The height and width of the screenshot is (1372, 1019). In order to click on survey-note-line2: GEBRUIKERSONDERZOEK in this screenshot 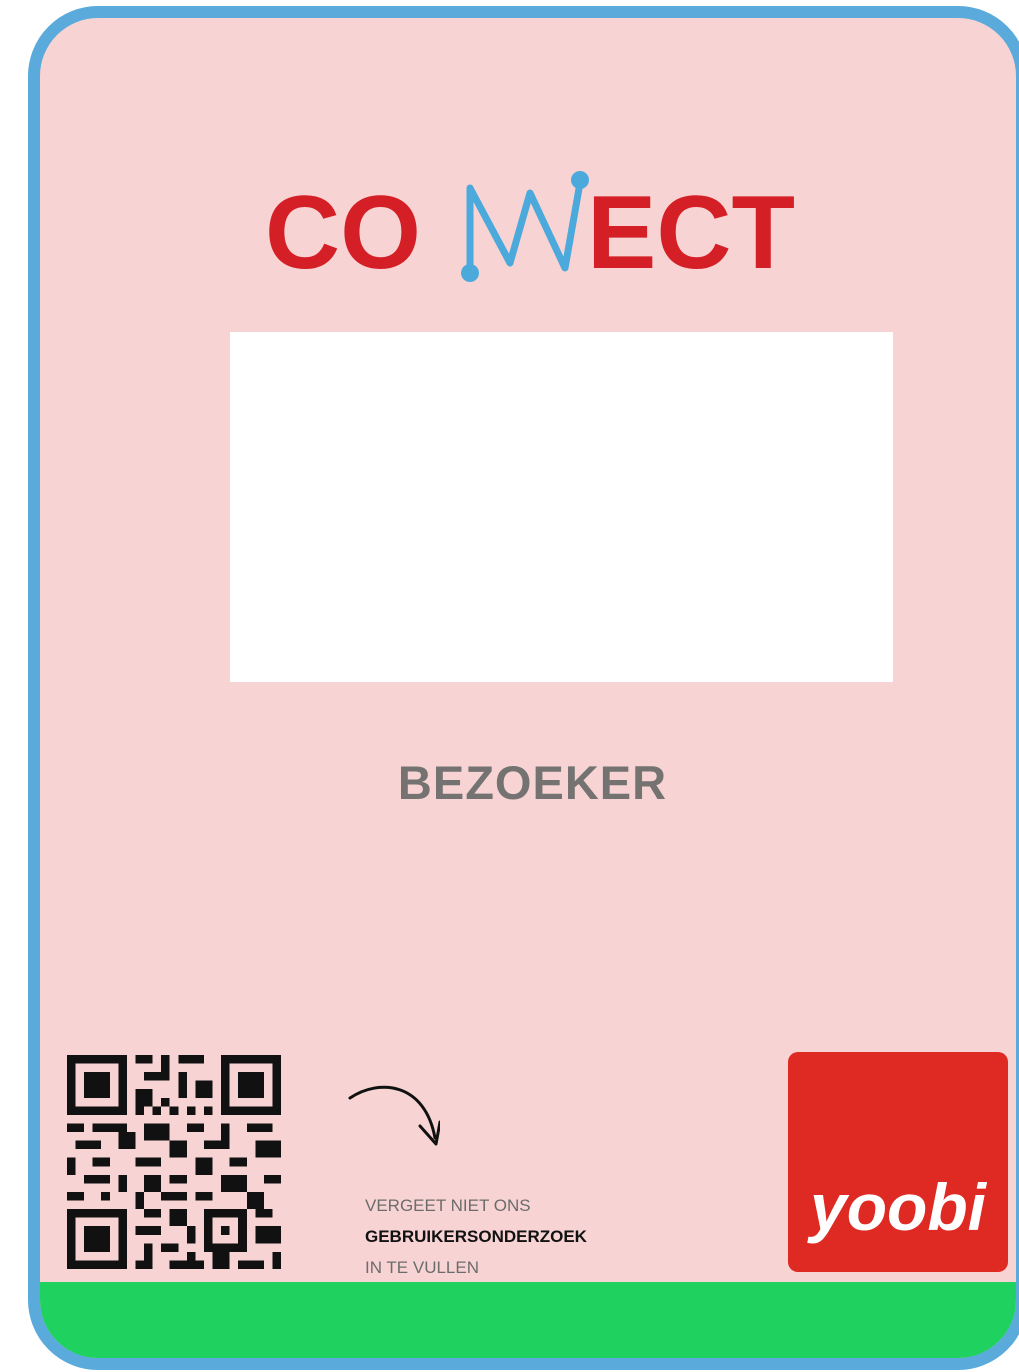, I will do `click(476, 1236)`.